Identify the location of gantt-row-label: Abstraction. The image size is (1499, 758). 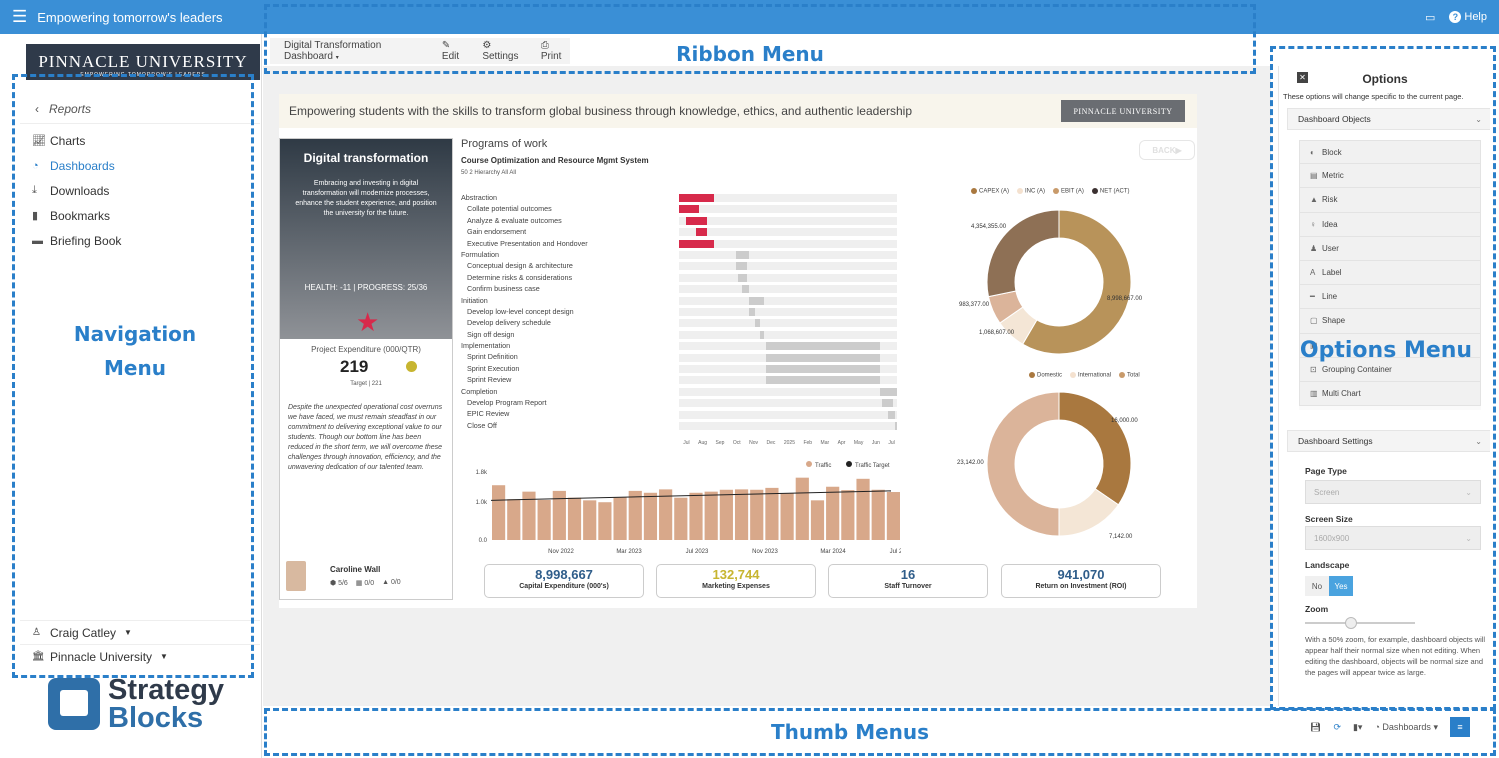
(571, 197).